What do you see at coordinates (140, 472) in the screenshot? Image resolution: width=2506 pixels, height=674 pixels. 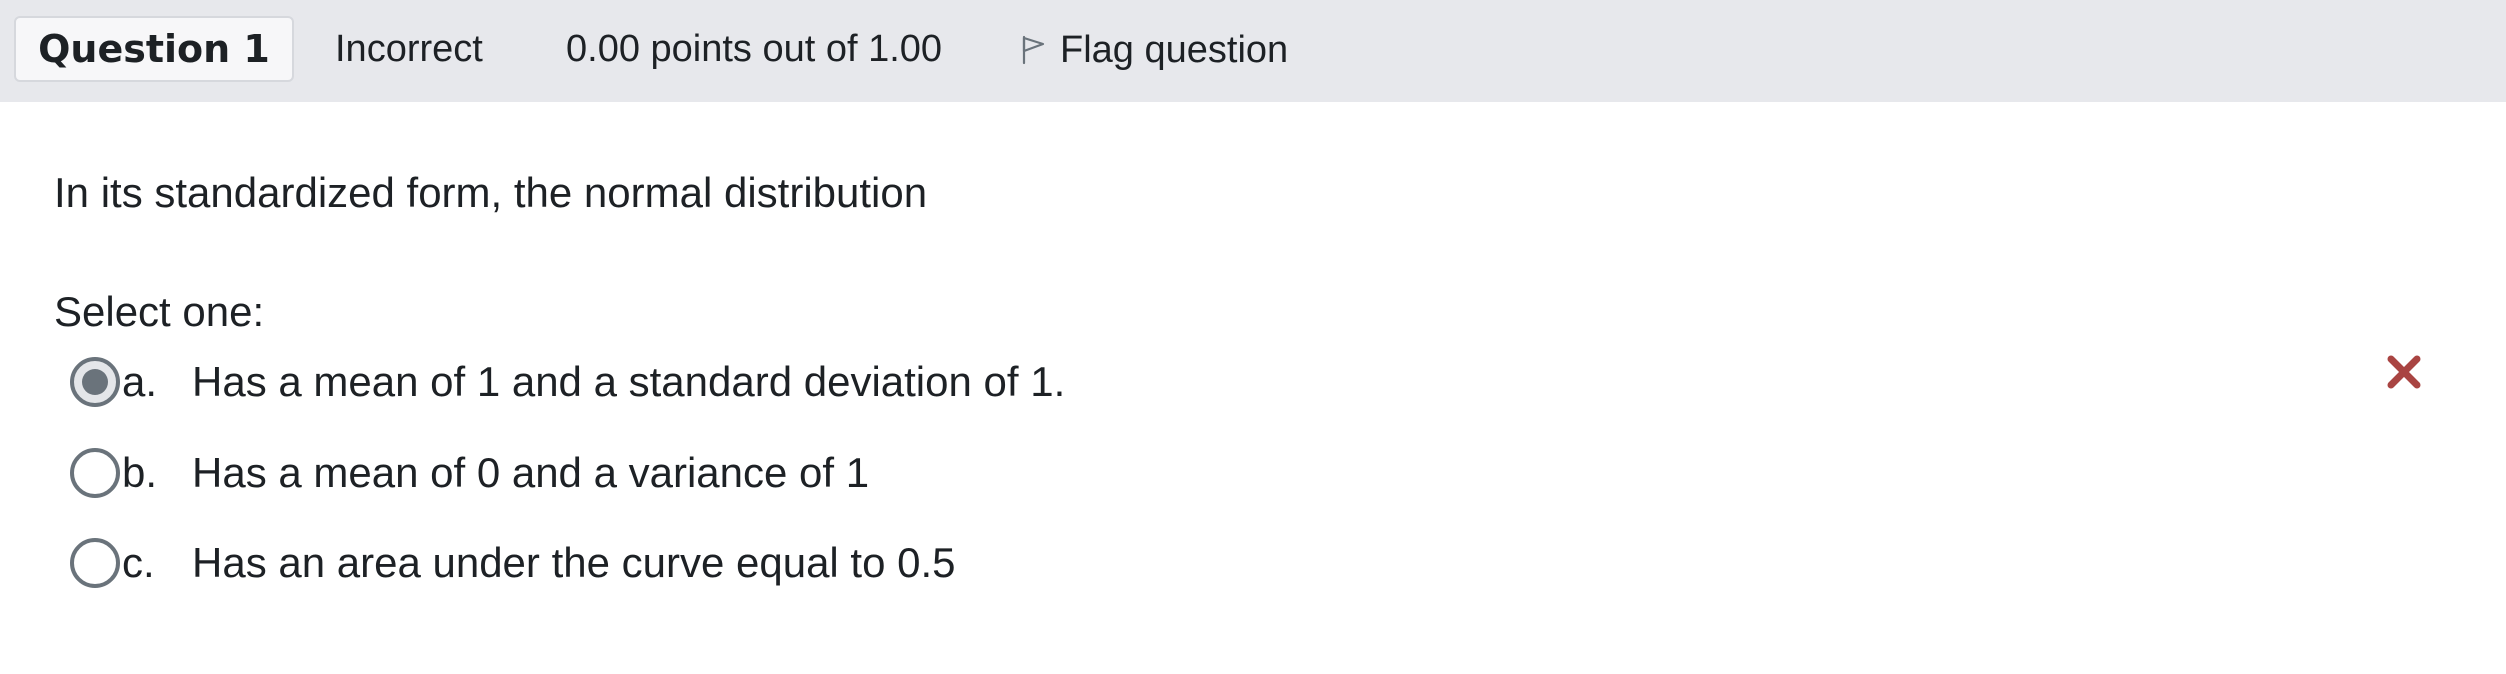 I see `answer-letter-b: b.` at bounding box center [140, 472].